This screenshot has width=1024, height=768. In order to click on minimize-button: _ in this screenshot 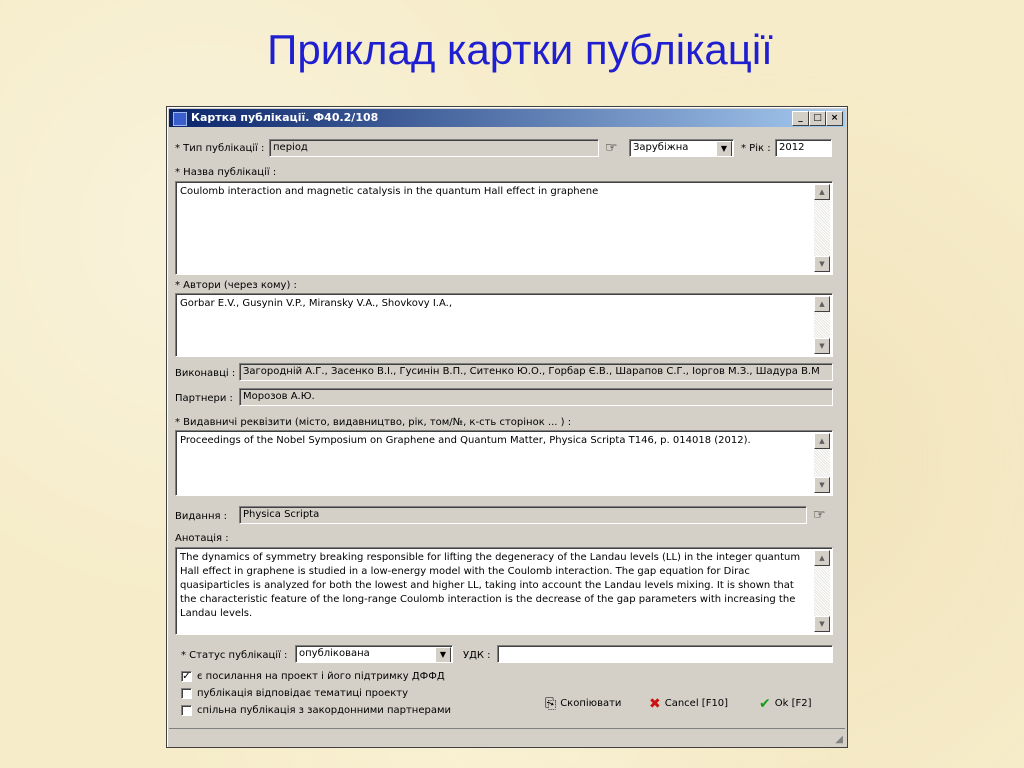, I will do `click(800, 118)`.